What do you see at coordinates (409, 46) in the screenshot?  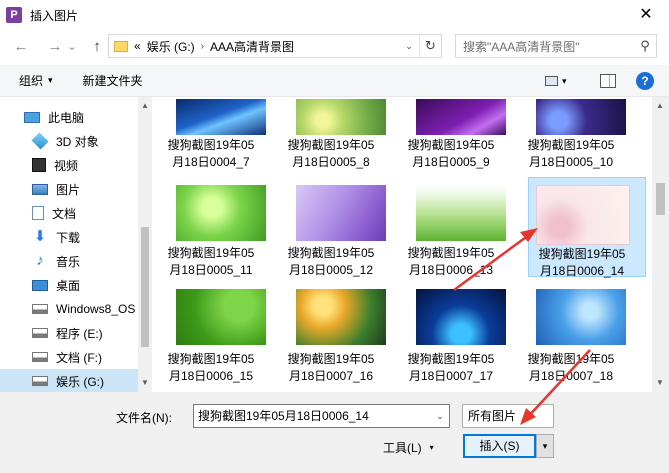 I see `address-dropdown-icon: ⌄` at bounding box center [409, 46].